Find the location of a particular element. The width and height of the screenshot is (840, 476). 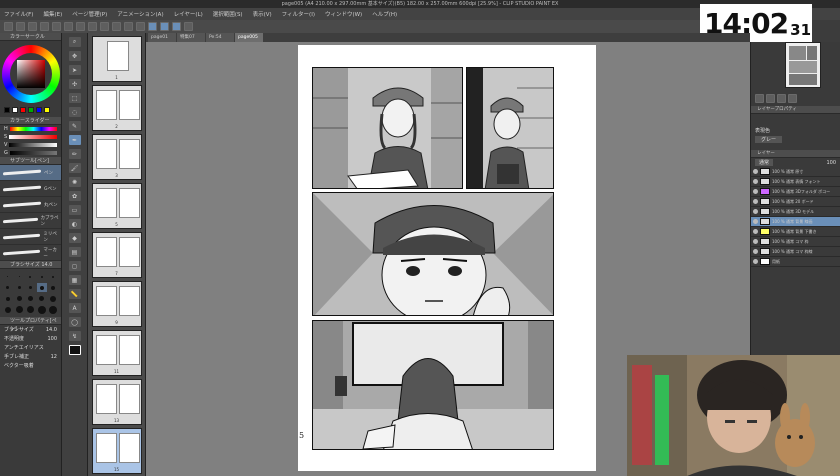

menu-filter: フィルター(I) is located at coordinates (298, 14).